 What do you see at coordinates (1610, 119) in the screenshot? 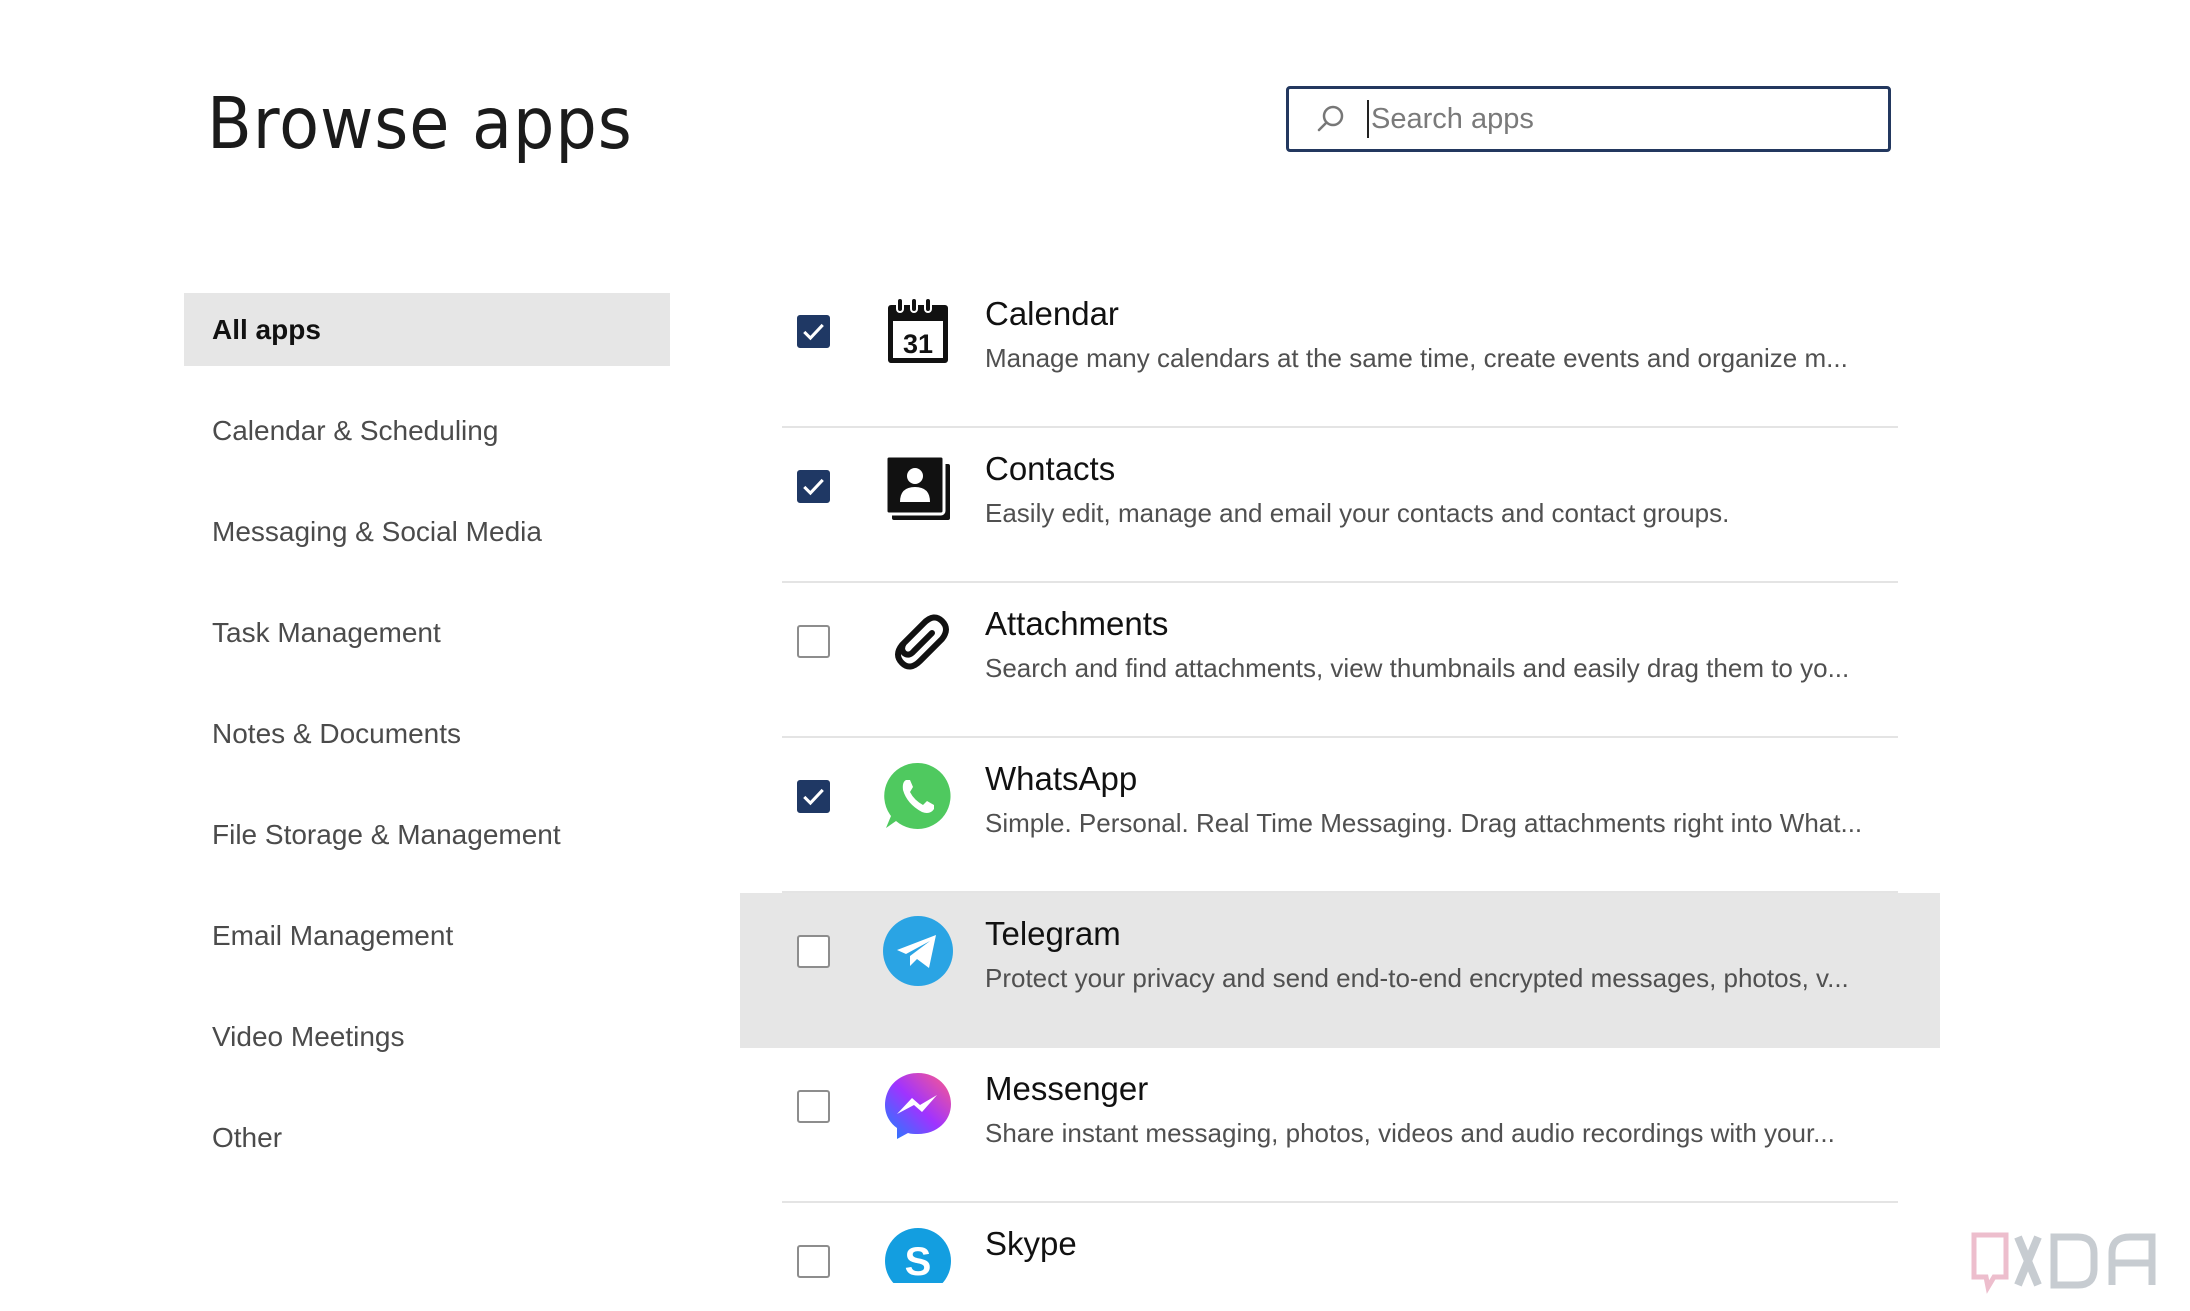
I see `search-input` at bounding box center [1610, 119].